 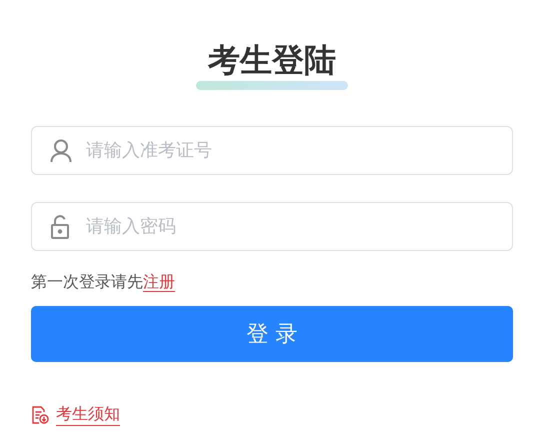 I want to click on page-title: 考生登陆, so click(x=272, y=60).